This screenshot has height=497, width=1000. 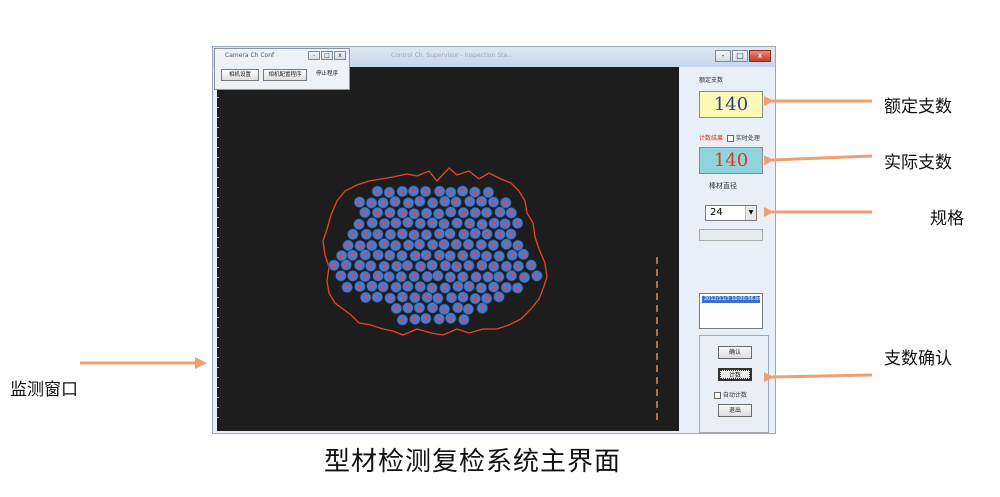 I want to click on callout-monitor: 监测窗口, so click(x=44, y=390).